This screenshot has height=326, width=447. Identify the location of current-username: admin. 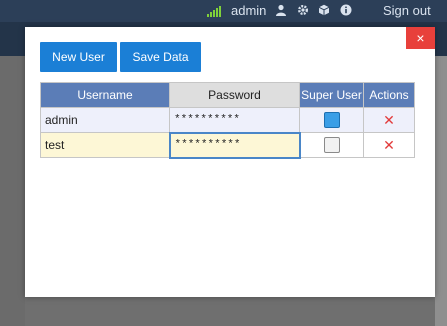
(249, 10).